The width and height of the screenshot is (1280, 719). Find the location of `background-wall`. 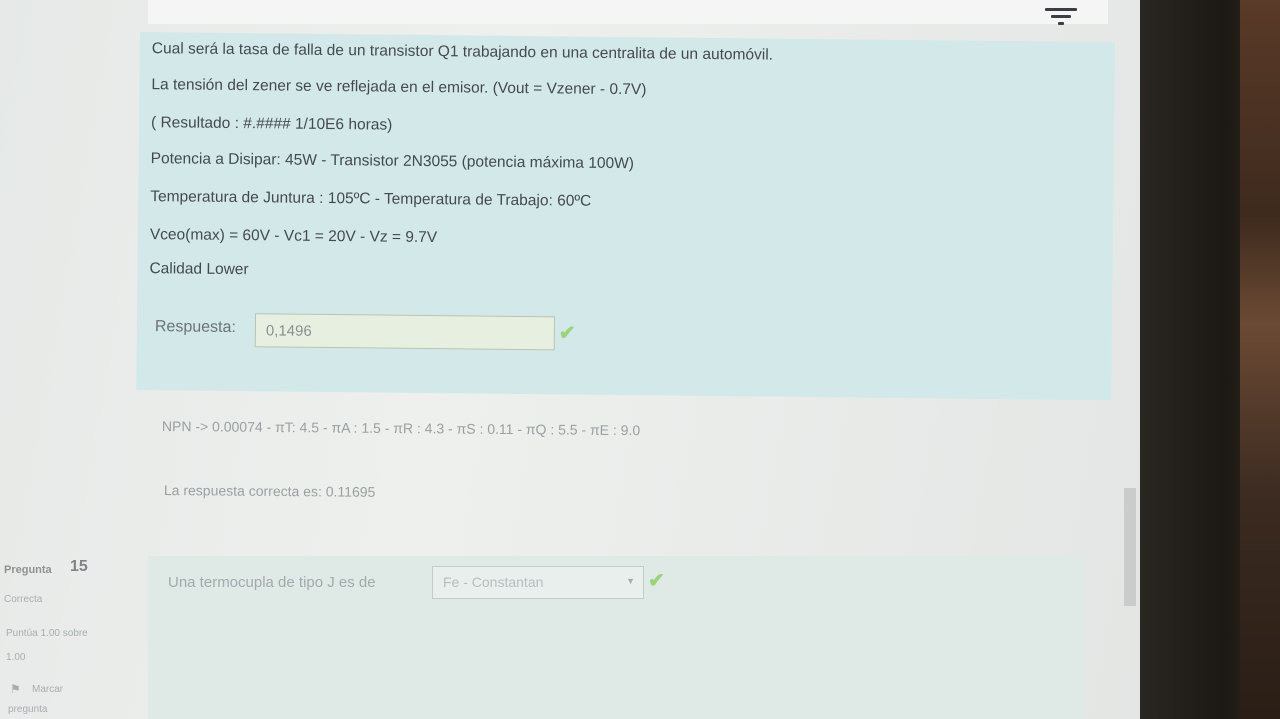

background-wall is located at coordinates (1260, 359).